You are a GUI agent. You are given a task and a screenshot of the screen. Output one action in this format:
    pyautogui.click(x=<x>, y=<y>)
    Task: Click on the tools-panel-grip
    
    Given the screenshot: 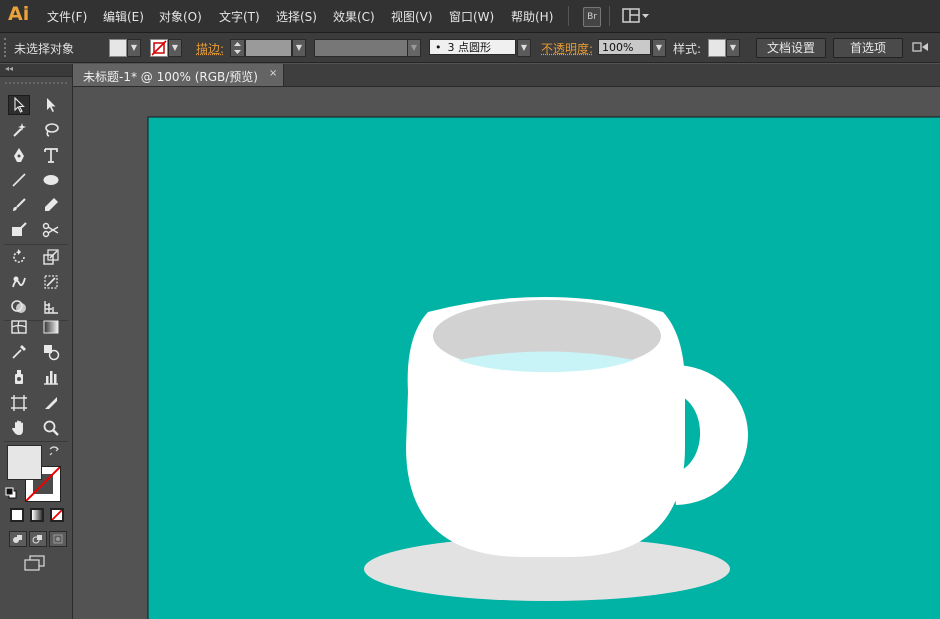 What is the action you would take?
    pyautogui.click(x=36, y=84)
    